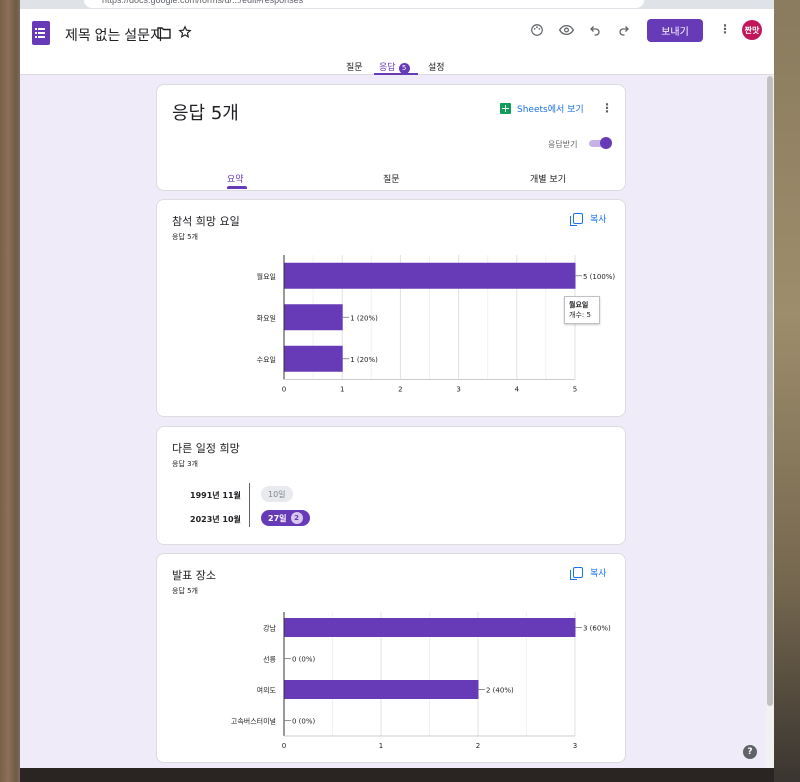 This screenshot has width=800, height=782. I want to click on chart-category-label: 수요일, so click(266, 359).